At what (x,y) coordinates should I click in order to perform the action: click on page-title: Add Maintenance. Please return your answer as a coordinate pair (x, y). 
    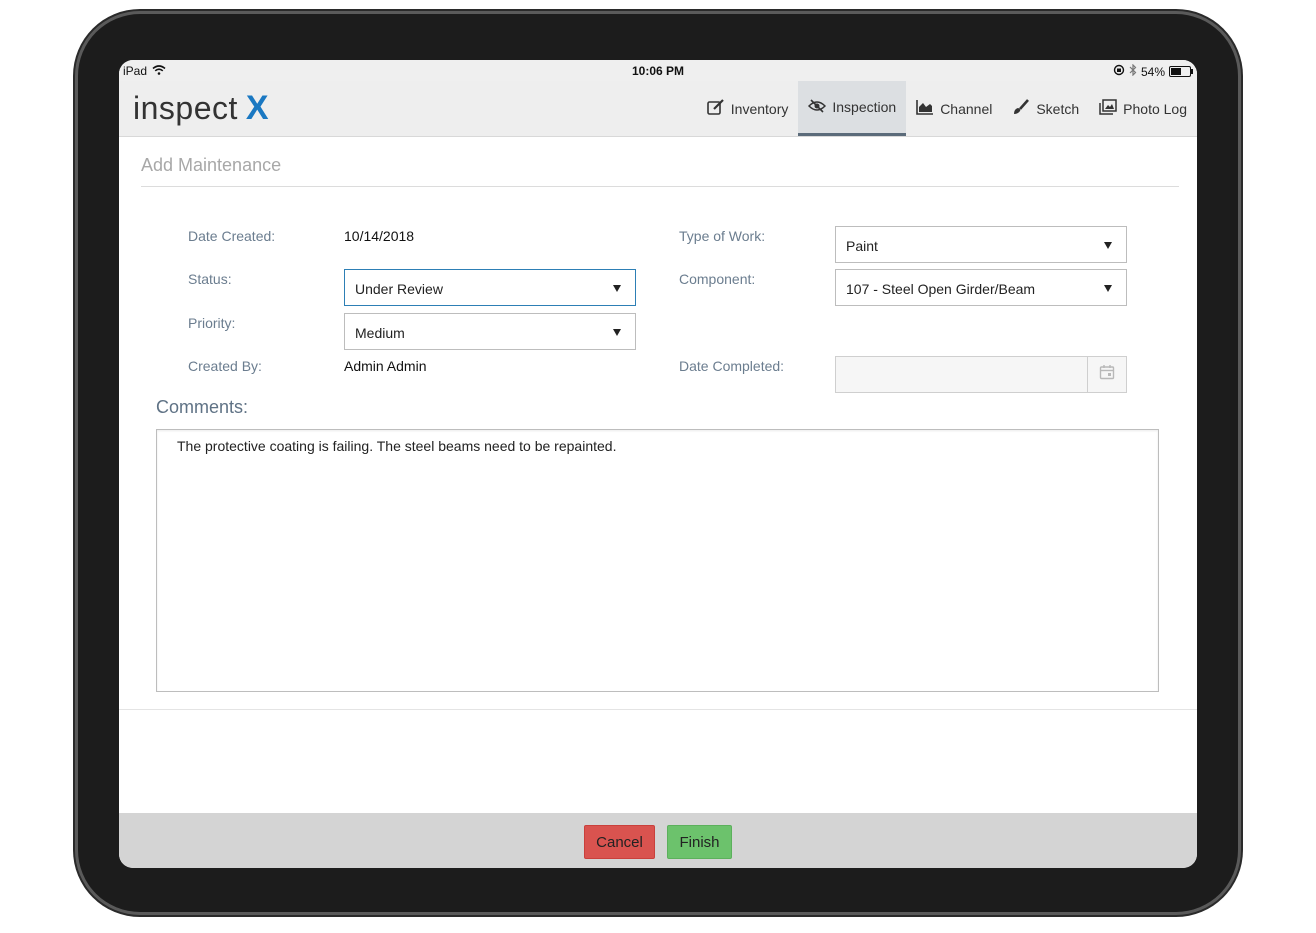
    Looking at the image, I should click on (211, 165).